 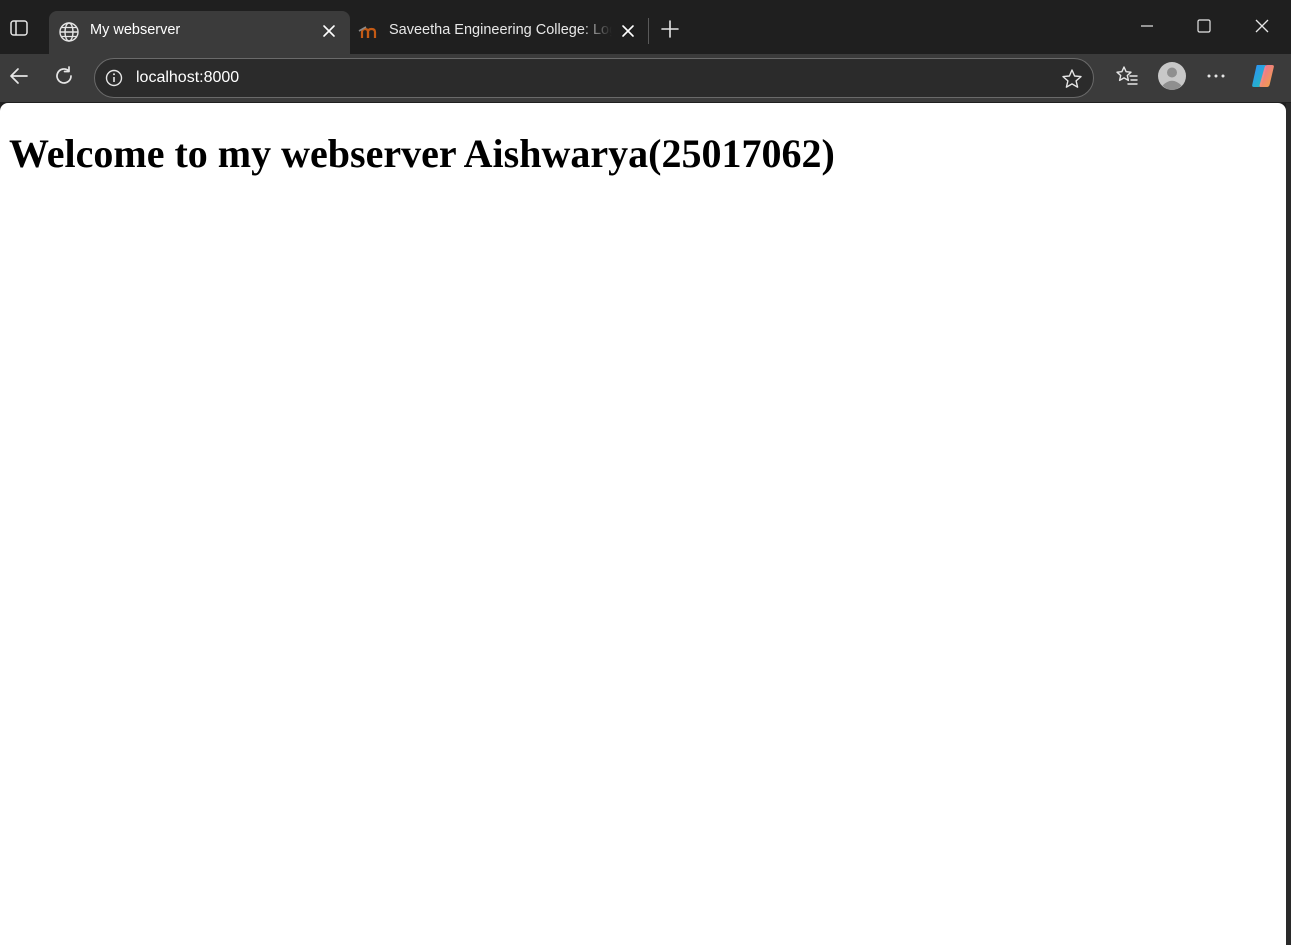 I want to click on profile-button, so click(x=1172, y=78).